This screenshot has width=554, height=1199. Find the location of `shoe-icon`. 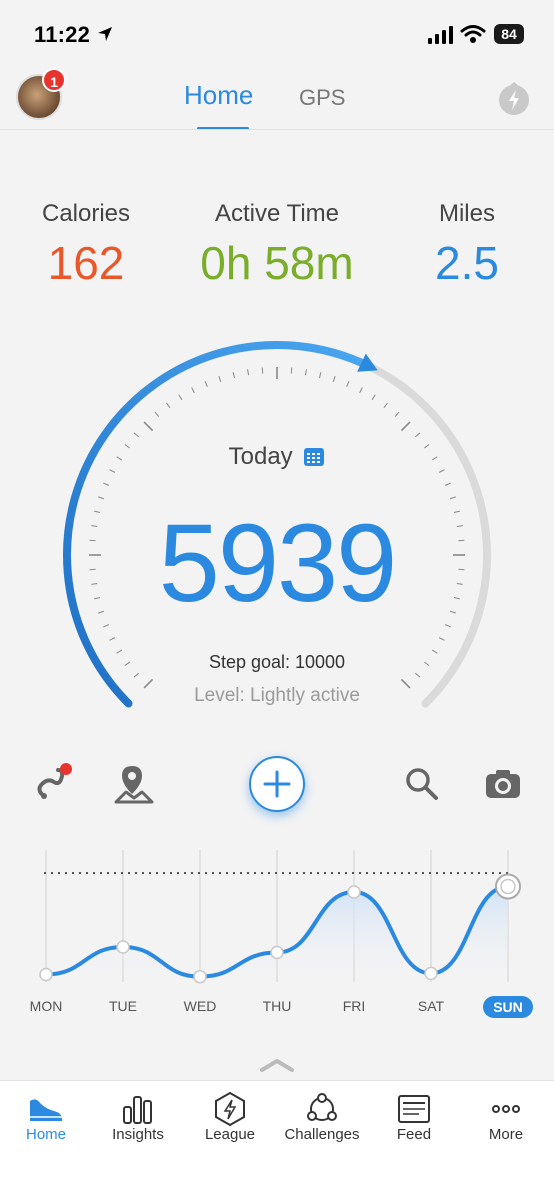

shoe-icon is located at coordinates (46, 1110).